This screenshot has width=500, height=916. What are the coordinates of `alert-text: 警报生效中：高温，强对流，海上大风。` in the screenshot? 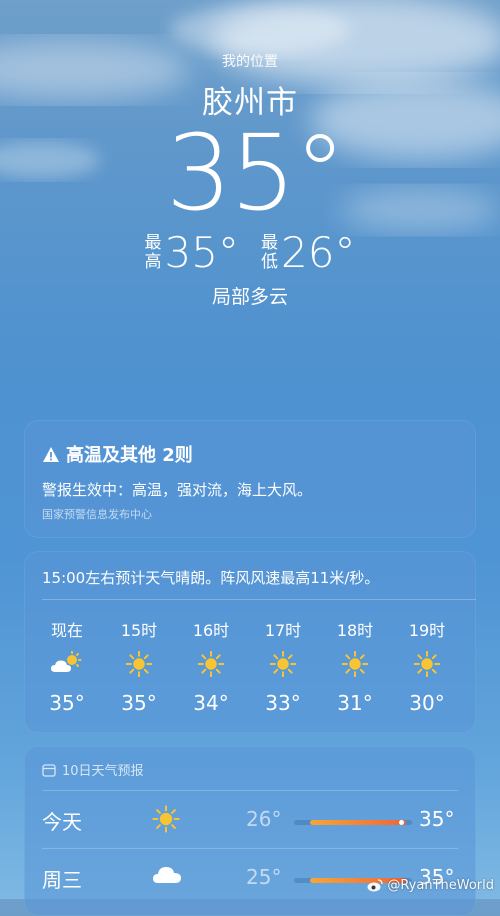 It's located at (177, 490).